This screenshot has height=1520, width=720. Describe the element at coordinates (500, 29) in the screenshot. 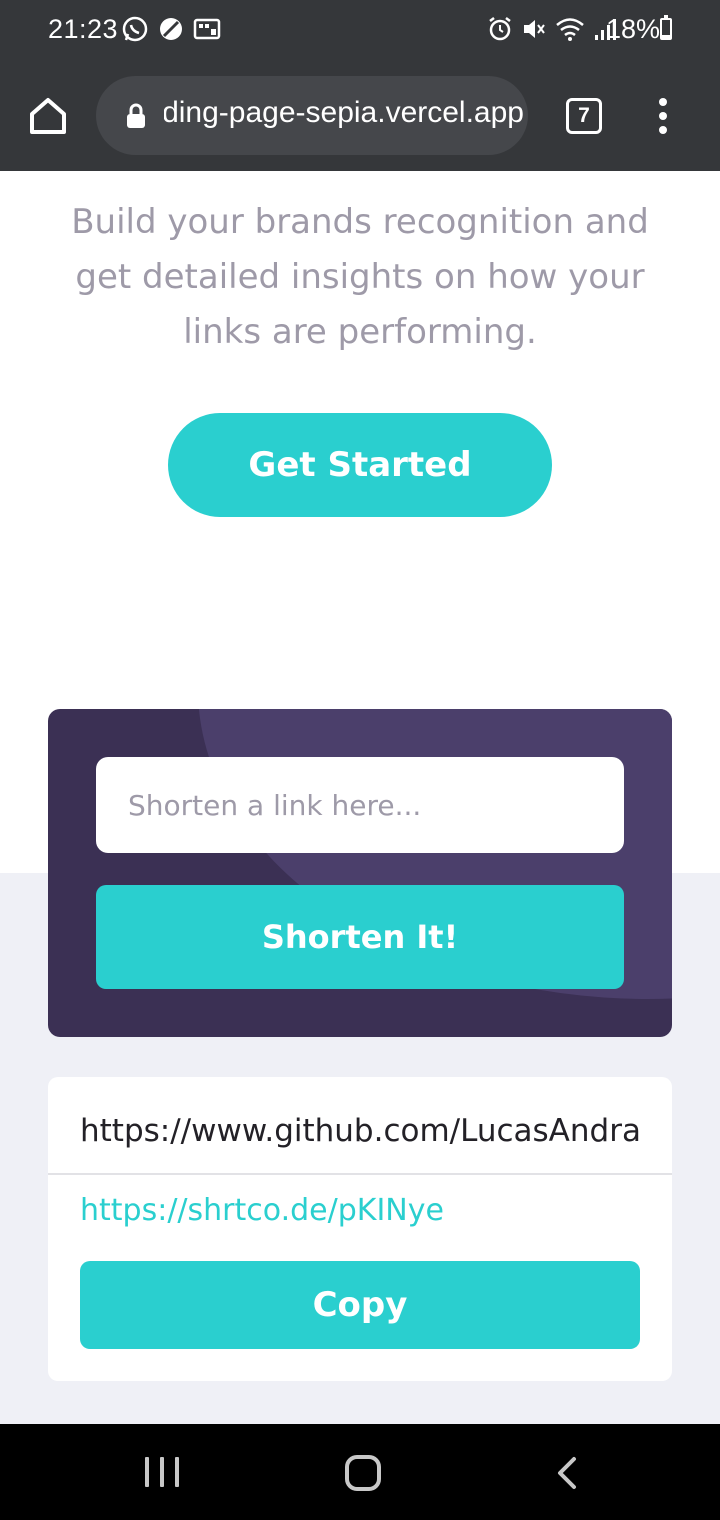

I see `alarm-icon` at that location.